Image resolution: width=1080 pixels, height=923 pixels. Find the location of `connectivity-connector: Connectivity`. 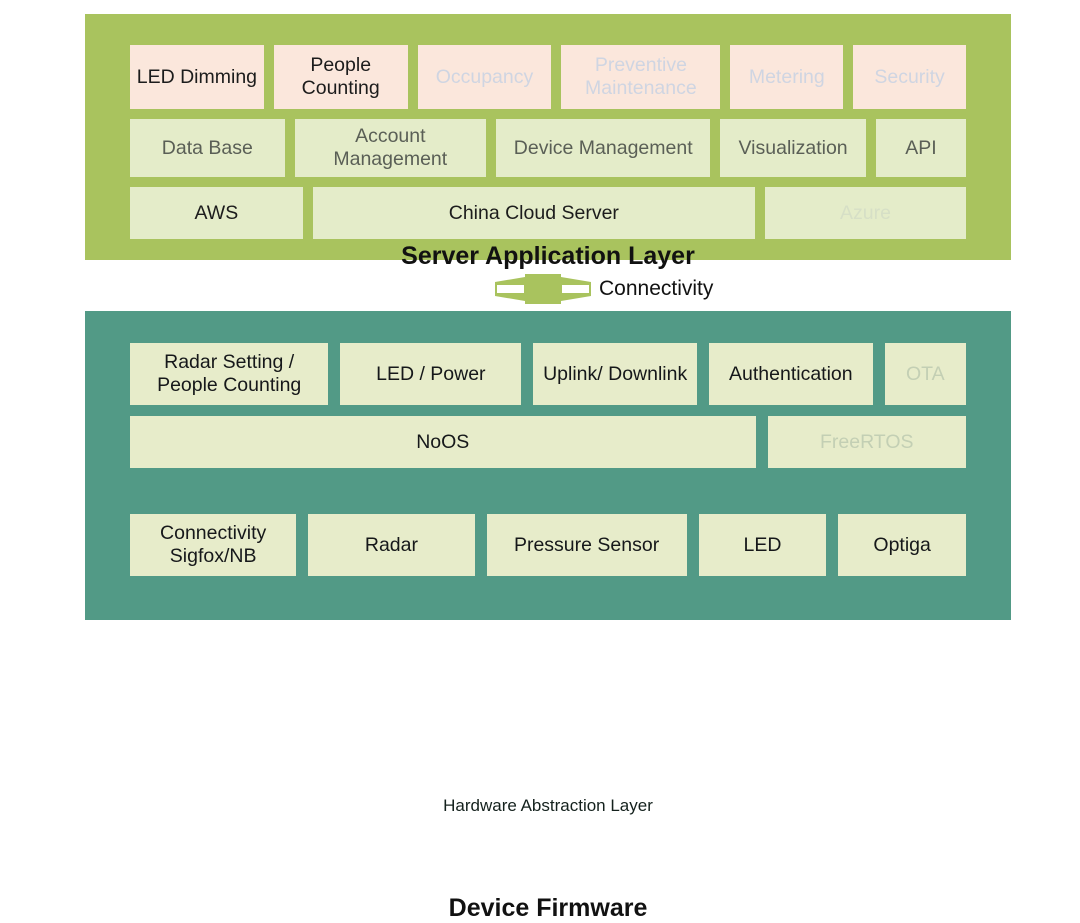

connectivity-connector: Connectivity is located at coordinates (645, 289).